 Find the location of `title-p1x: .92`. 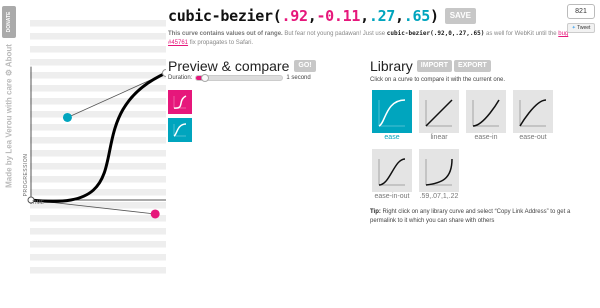

title-p1x: .92 is located at coordinates (295, 16).